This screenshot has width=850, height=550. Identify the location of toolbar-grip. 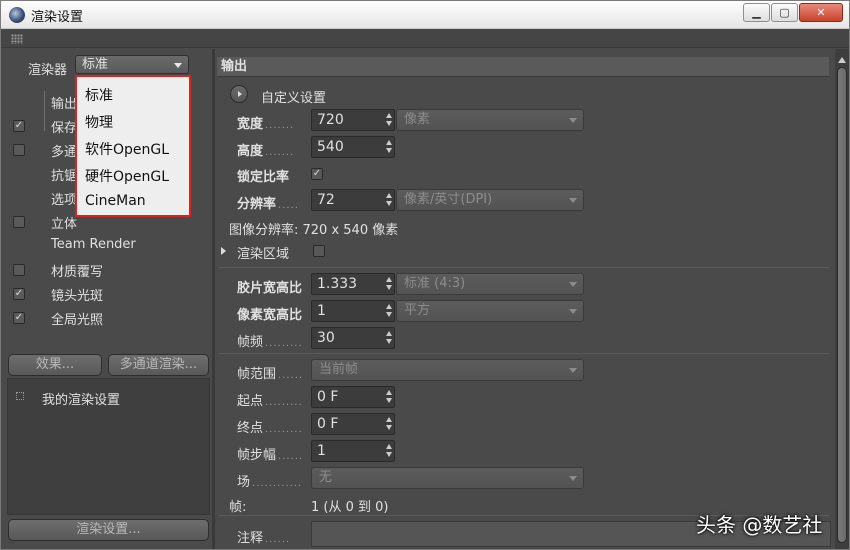
(425, 39).